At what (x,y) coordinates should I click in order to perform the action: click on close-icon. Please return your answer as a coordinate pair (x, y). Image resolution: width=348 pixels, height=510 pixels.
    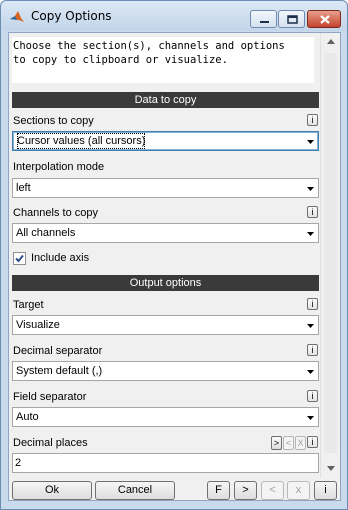
    Looking at the image, I should click on (325, 19).